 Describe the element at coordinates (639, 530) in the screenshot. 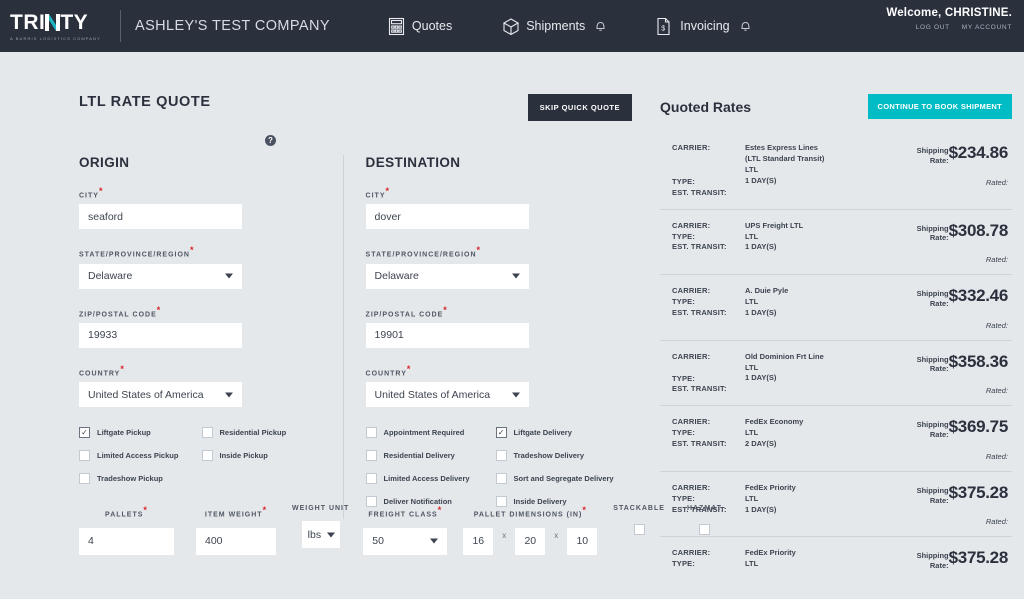

I see `checkbox-stackable` at that location.